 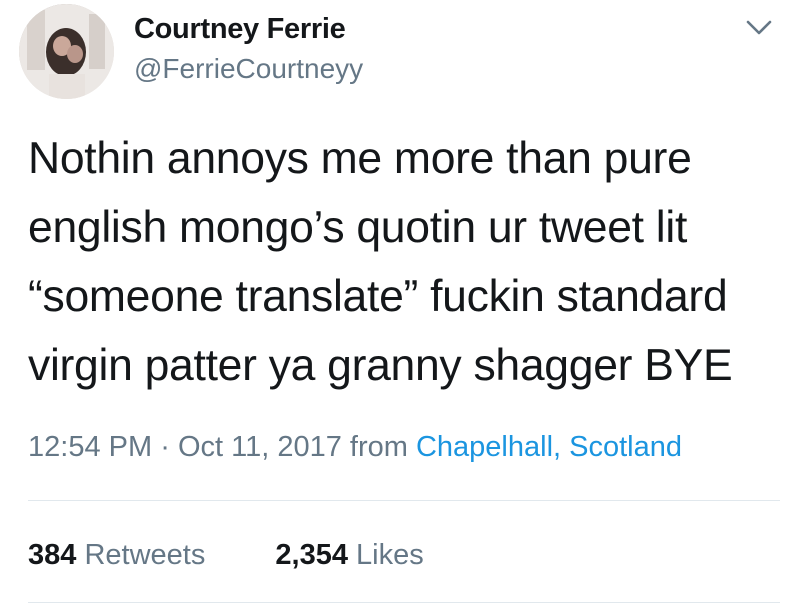 I want to click on retweets-count: 384, so click(x=52, y=555).